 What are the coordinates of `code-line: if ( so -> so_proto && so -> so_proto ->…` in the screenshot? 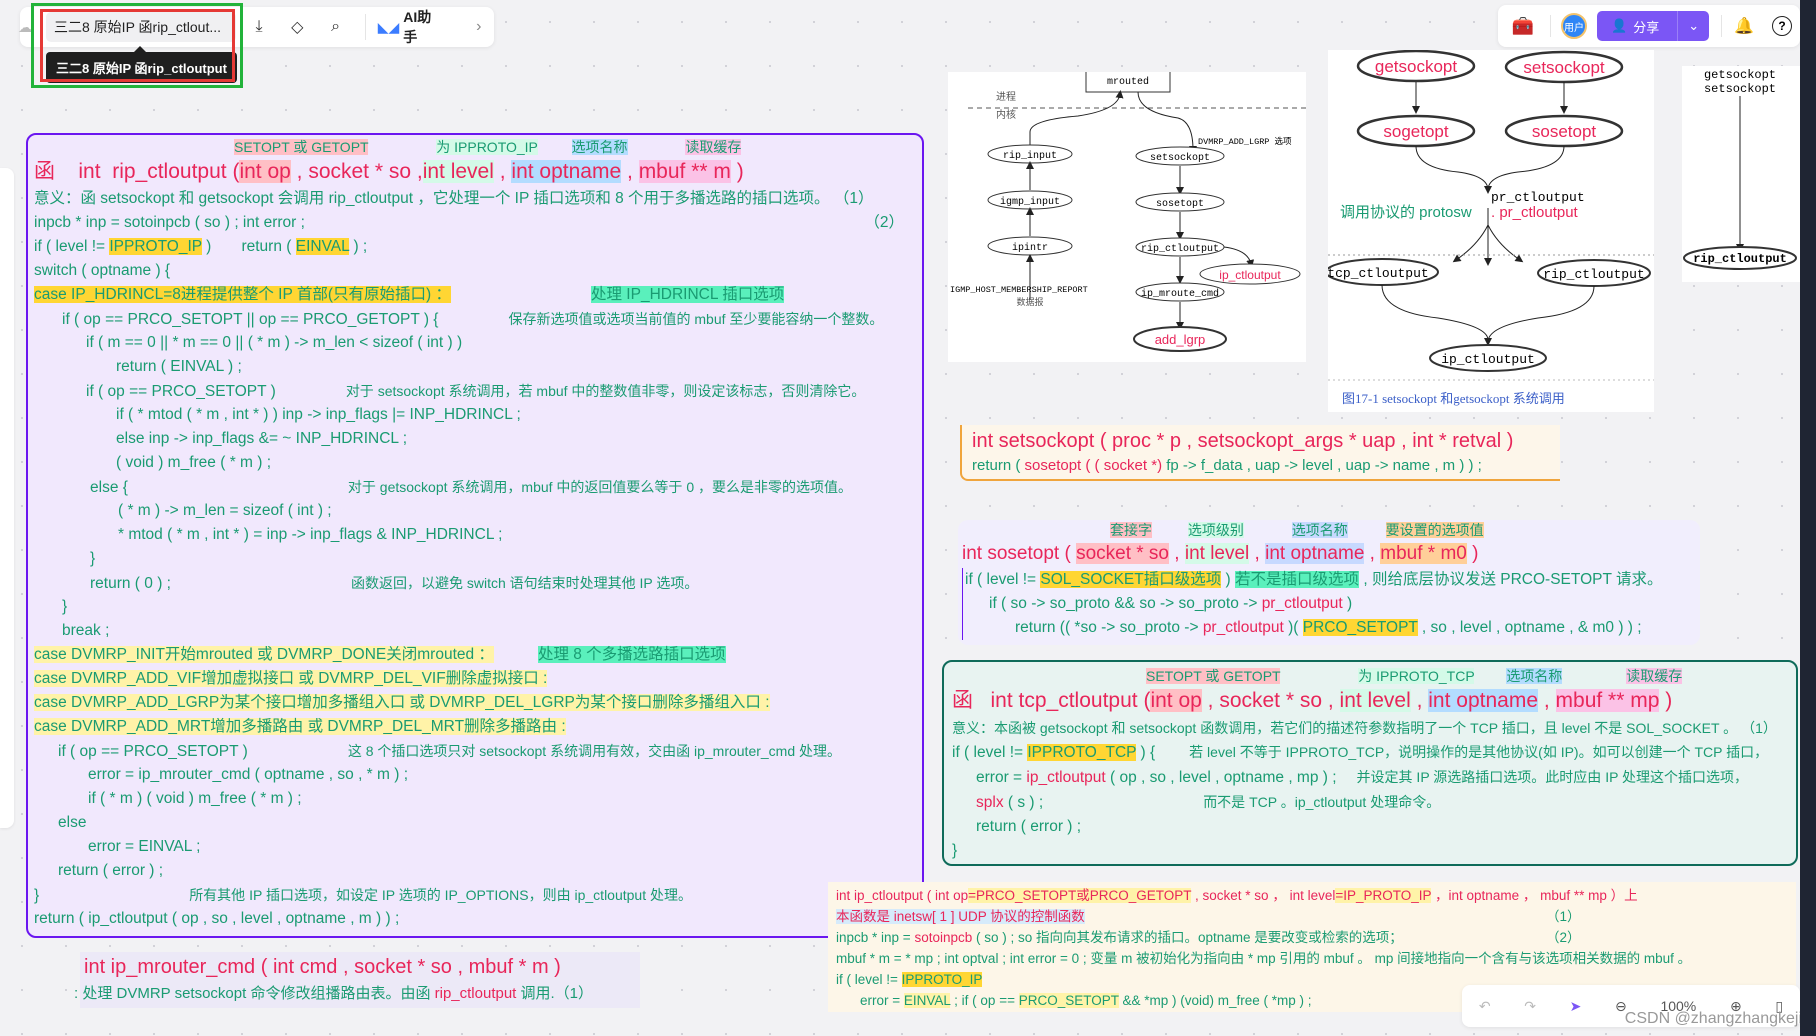 It's located at (1330, 604).